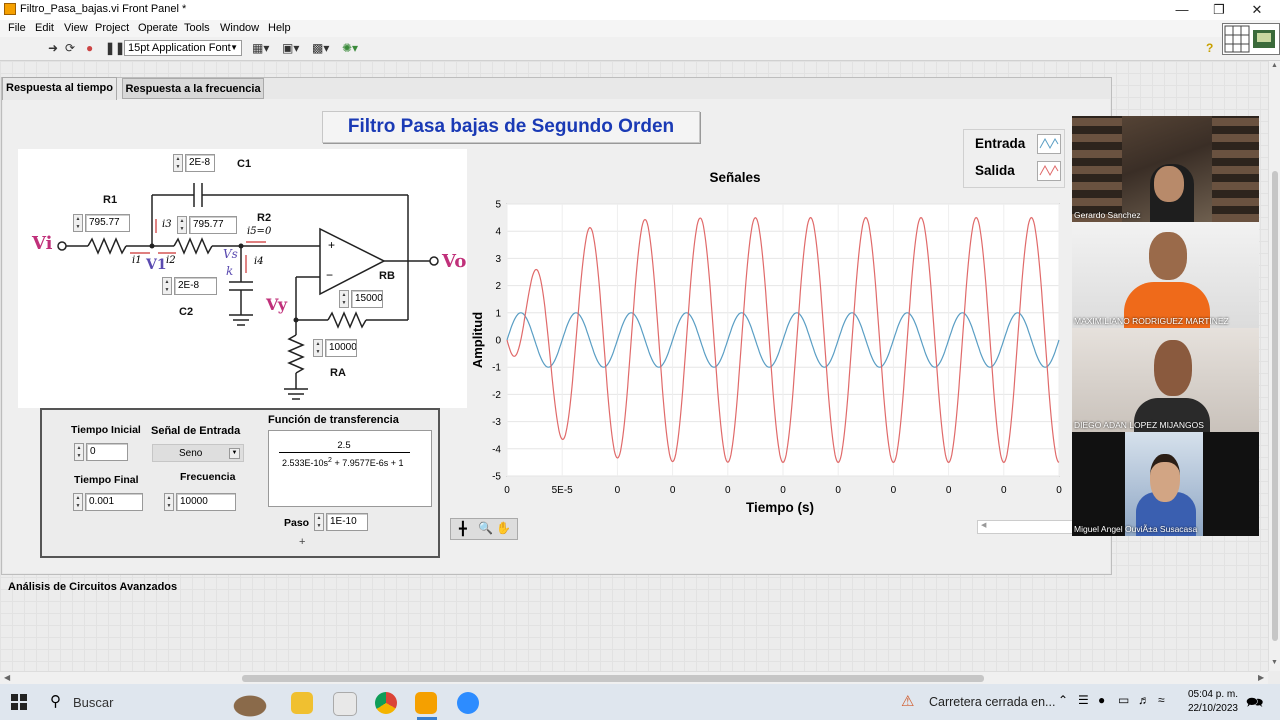 This screenshot has height=720, width=1280. I want to click on legend-entrada-swatch, so click(1049, 144).